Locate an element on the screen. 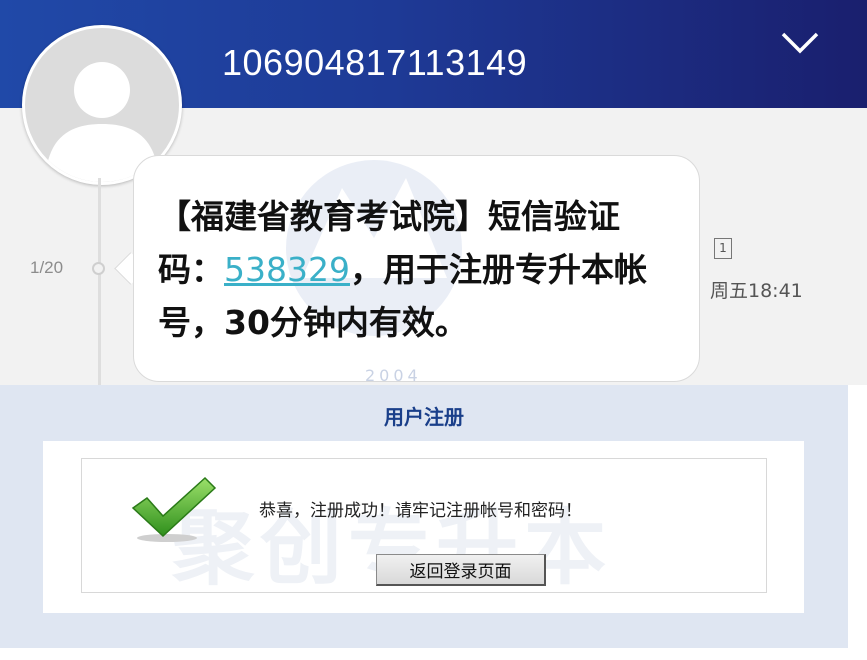 The width and height of the screenshot is (867, 660). timeline-node is located at coordinates (98, 268).